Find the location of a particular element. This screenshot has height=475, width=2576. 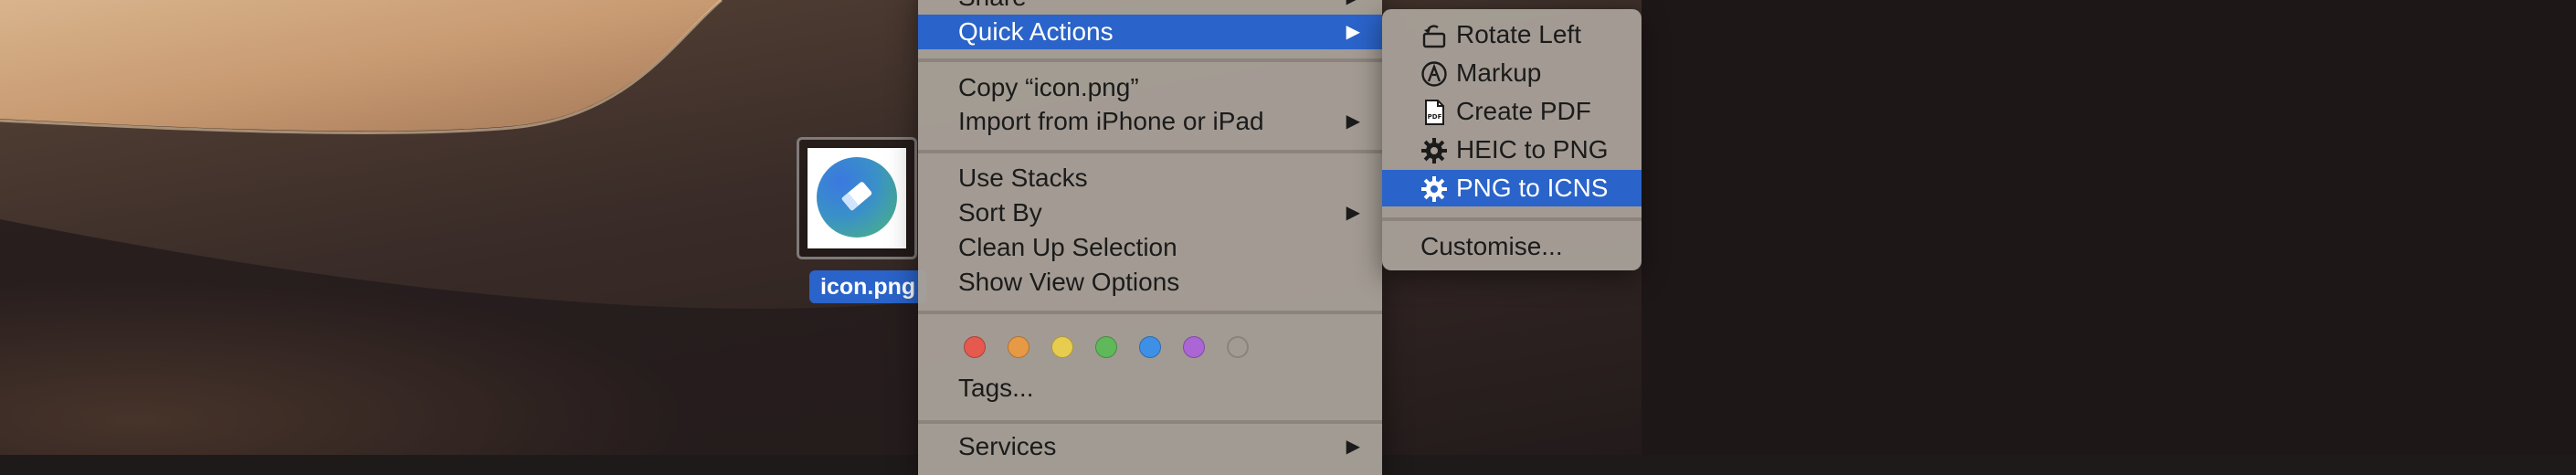

menu-item-services: Services ▶ is located at coordinates (1150, 446).